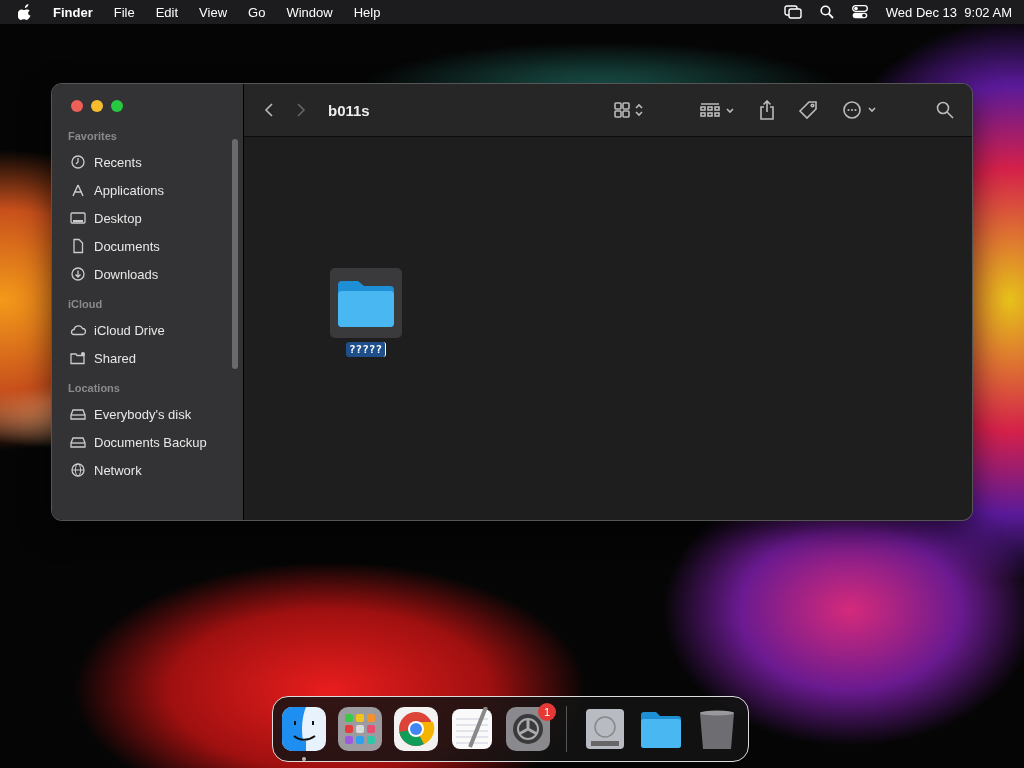  What do you see at coordinates (97, 106) in the screenshot?
I see `minimize-button` at bounding box center [97, 106].